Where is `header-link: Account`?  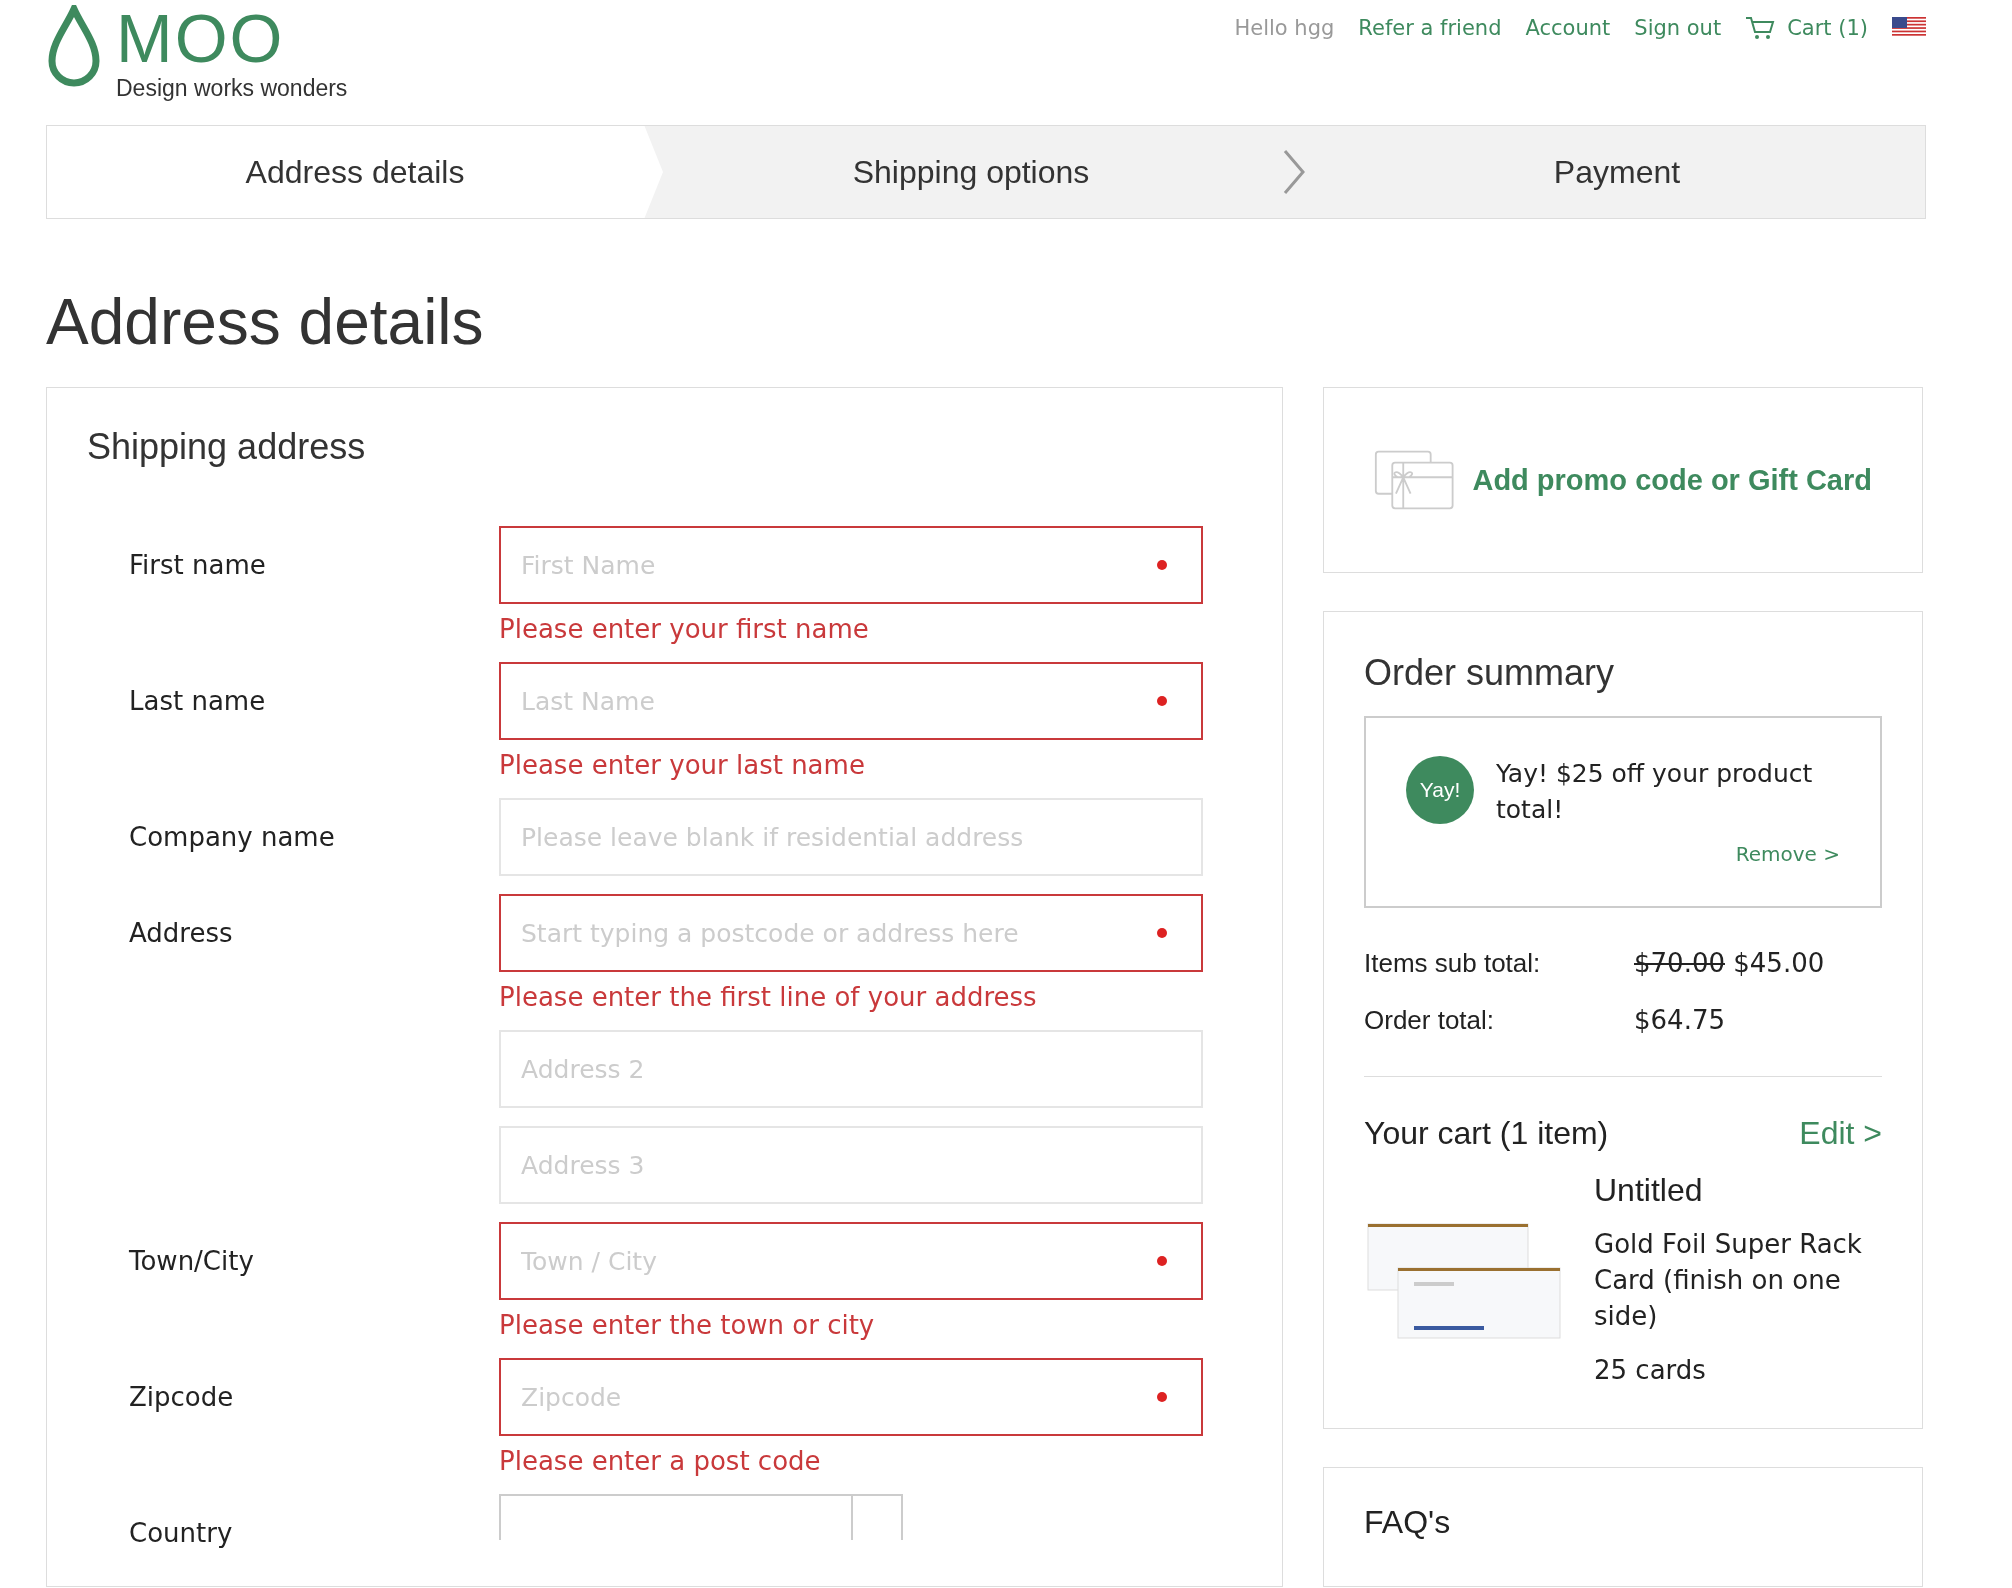
header-link: Account is located at coordinates (1568, 28).